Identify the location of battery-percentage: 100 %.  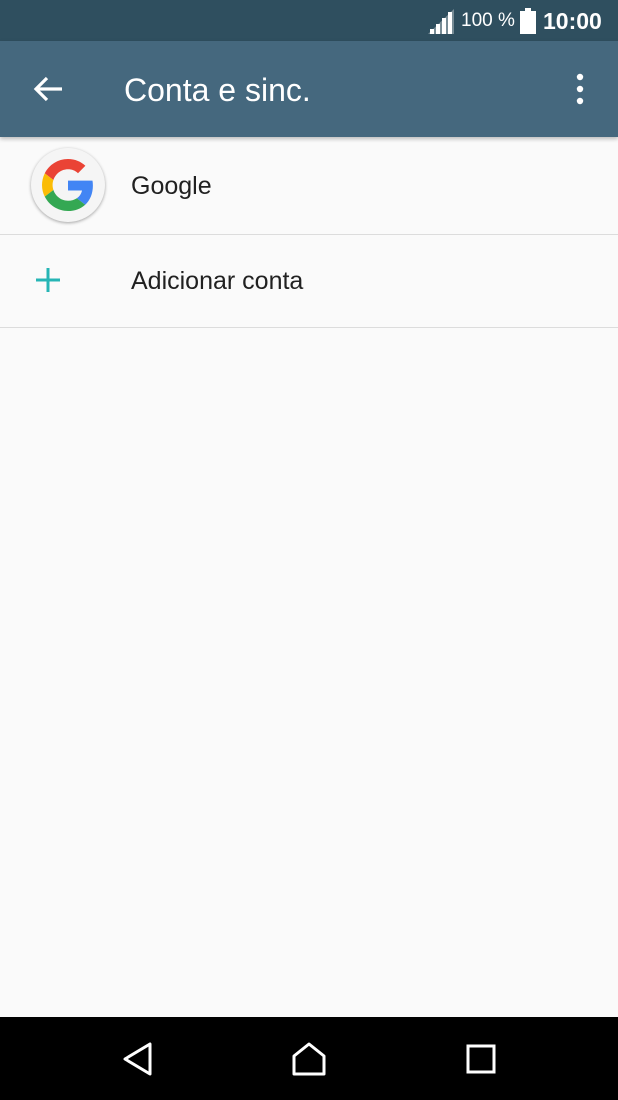
(488, 20).